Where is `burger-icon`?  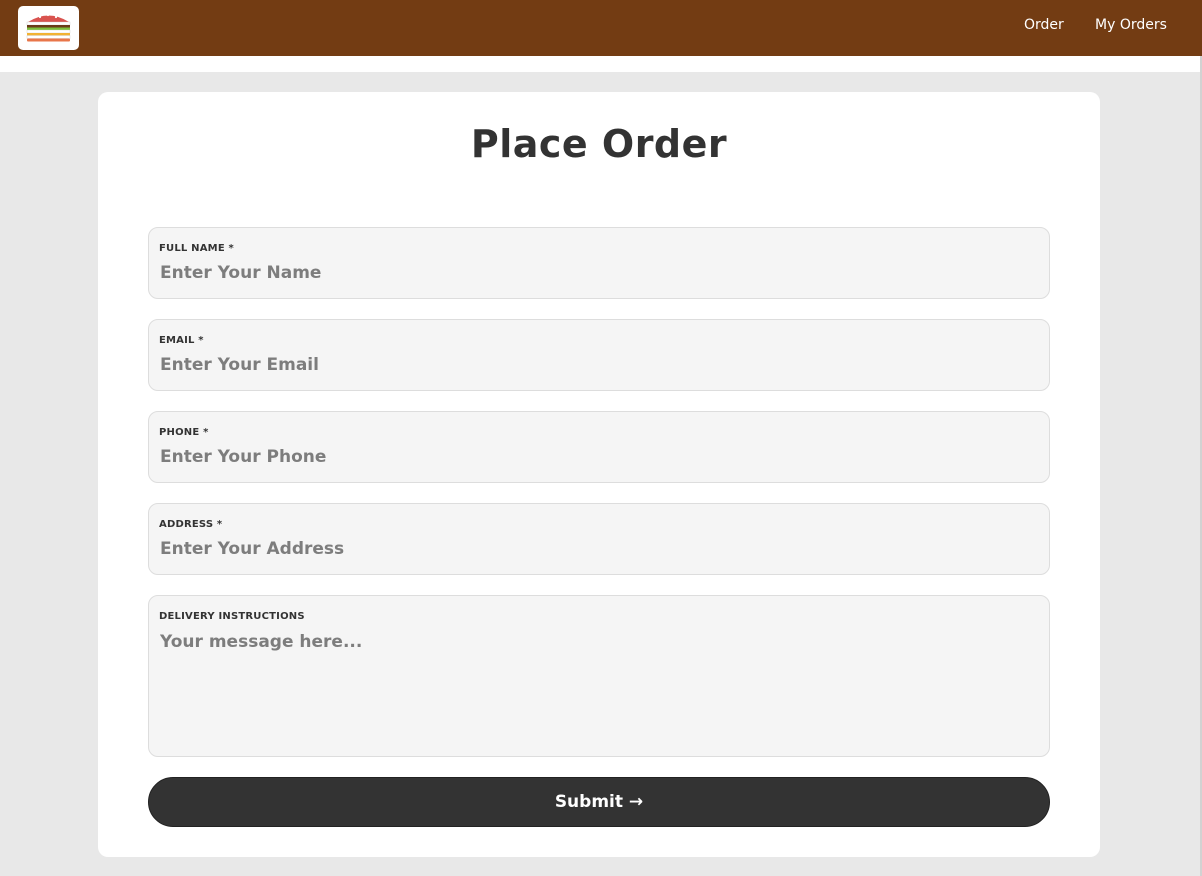
burger-icon is located at coordinates (48, 27).